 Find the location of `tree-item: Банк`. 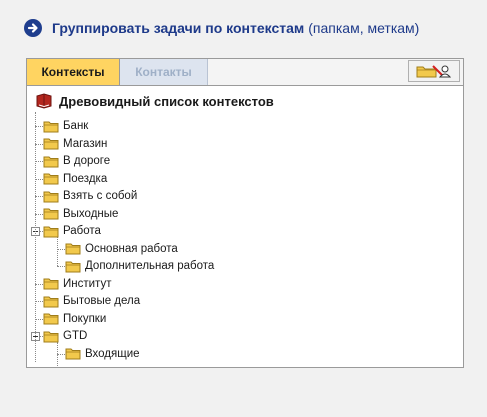

tree-item: Банк is located at coordinates (65, 126).